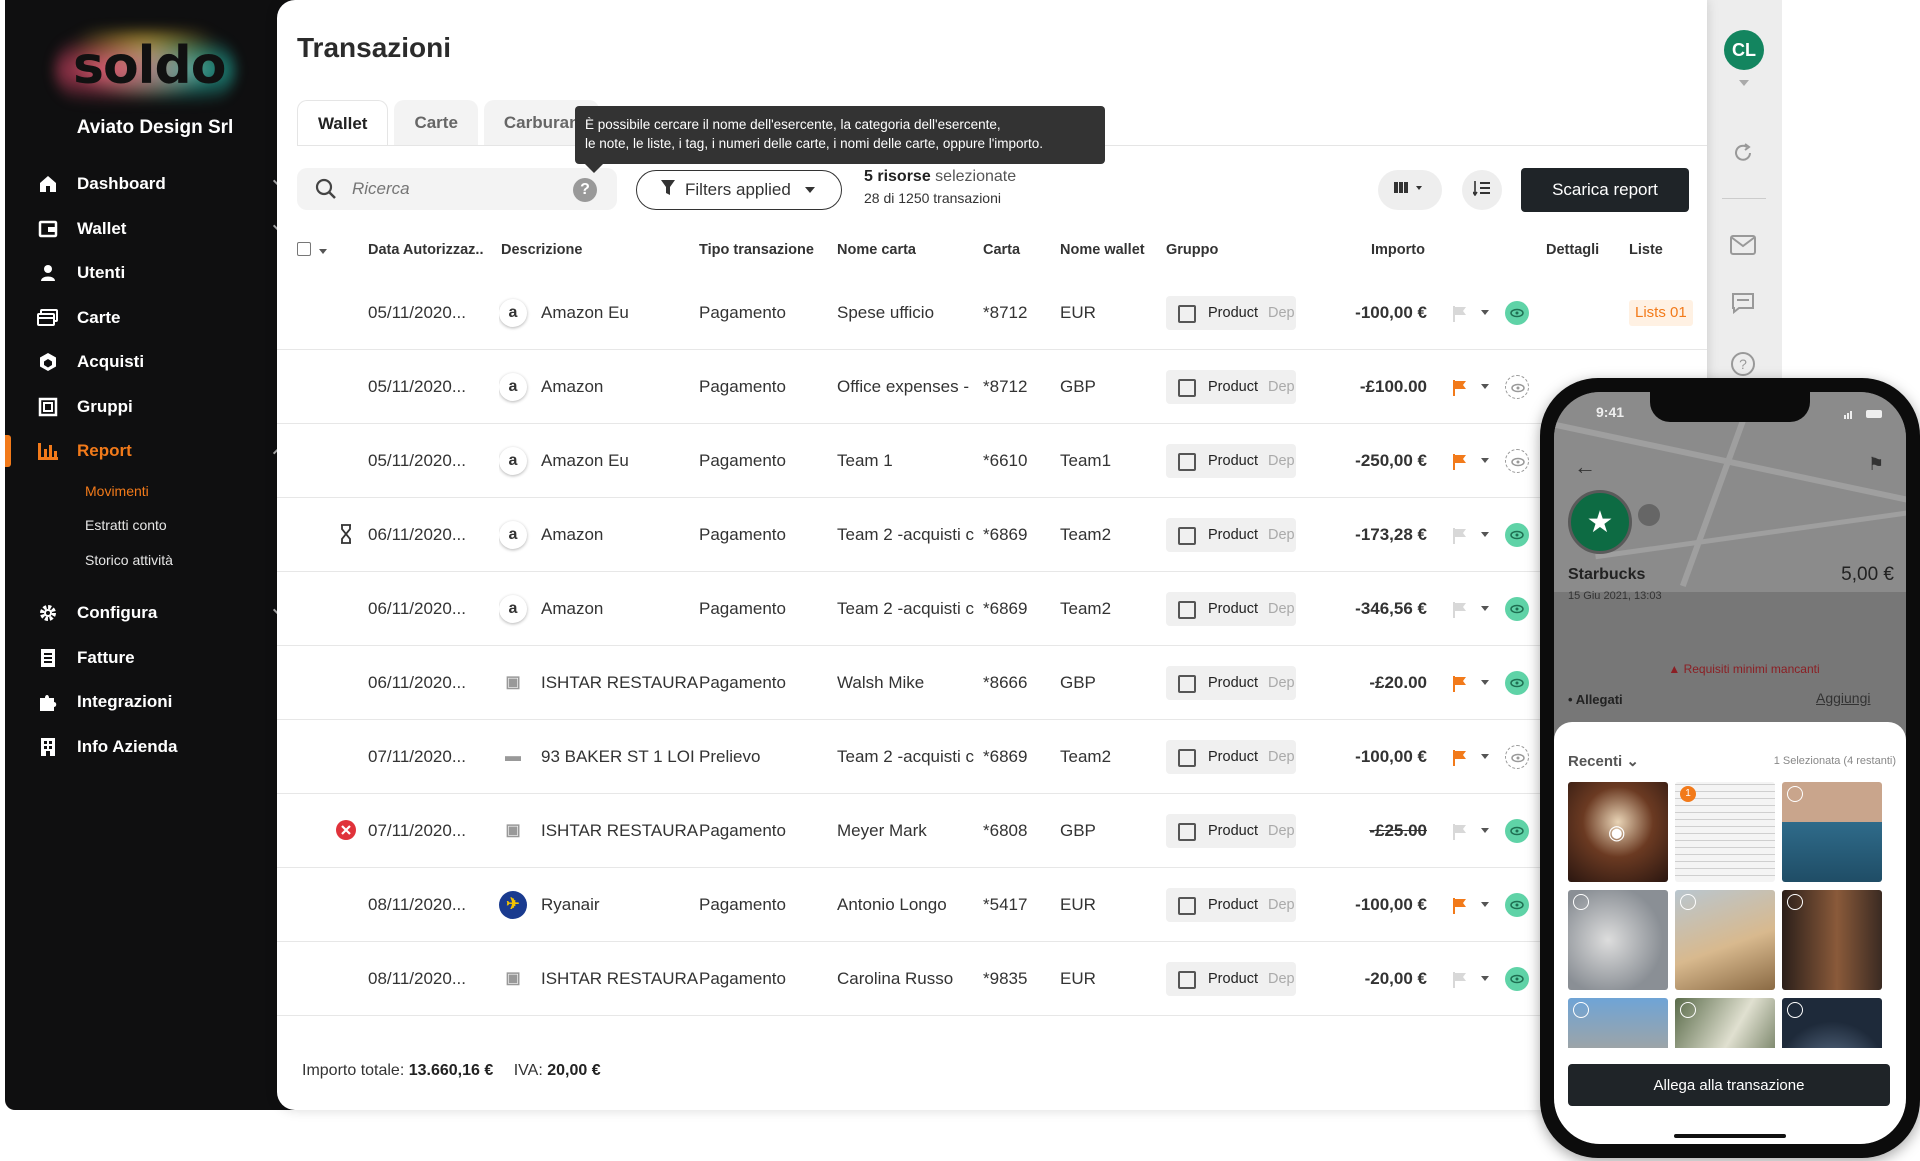 Image resolution: width=1920 pixels, height=1161 pixels. Describe the element at coordinates (155, 525) in the screenshot. I see `sidebar-subitem-estratti-conto: Estratti conto` at that location.